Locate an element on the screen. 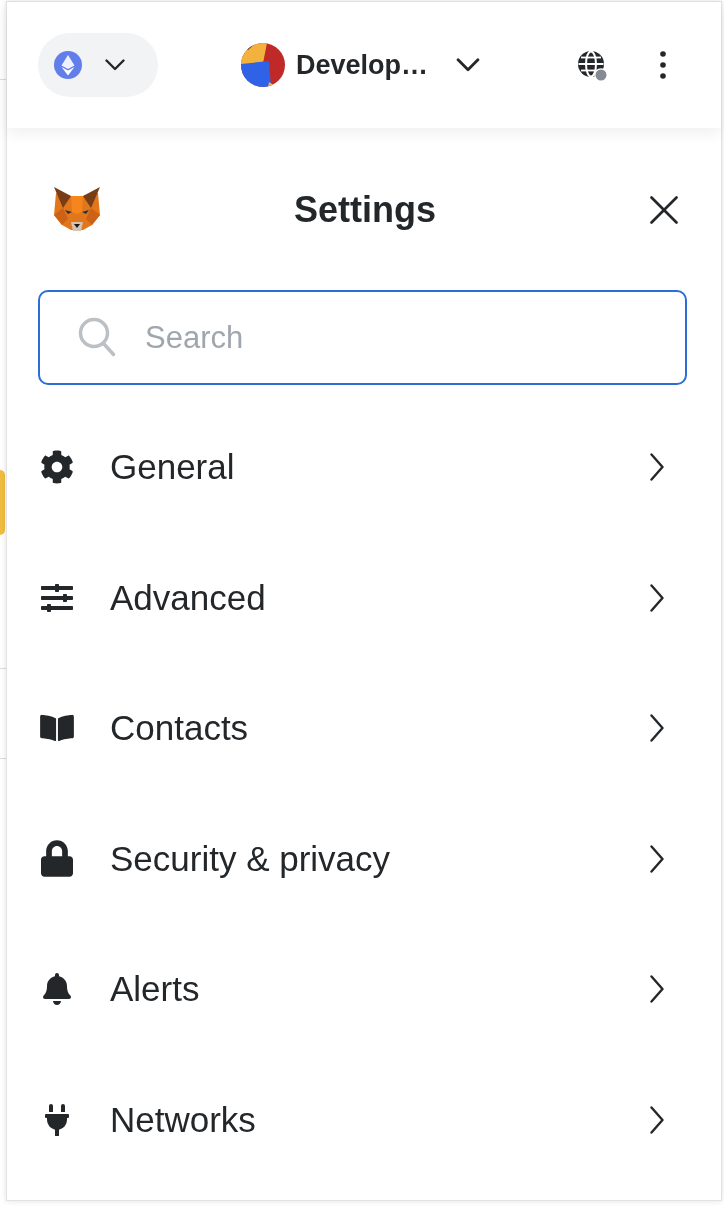 The image size is (724, 1206). close-button is located at coordinates (664, 210).